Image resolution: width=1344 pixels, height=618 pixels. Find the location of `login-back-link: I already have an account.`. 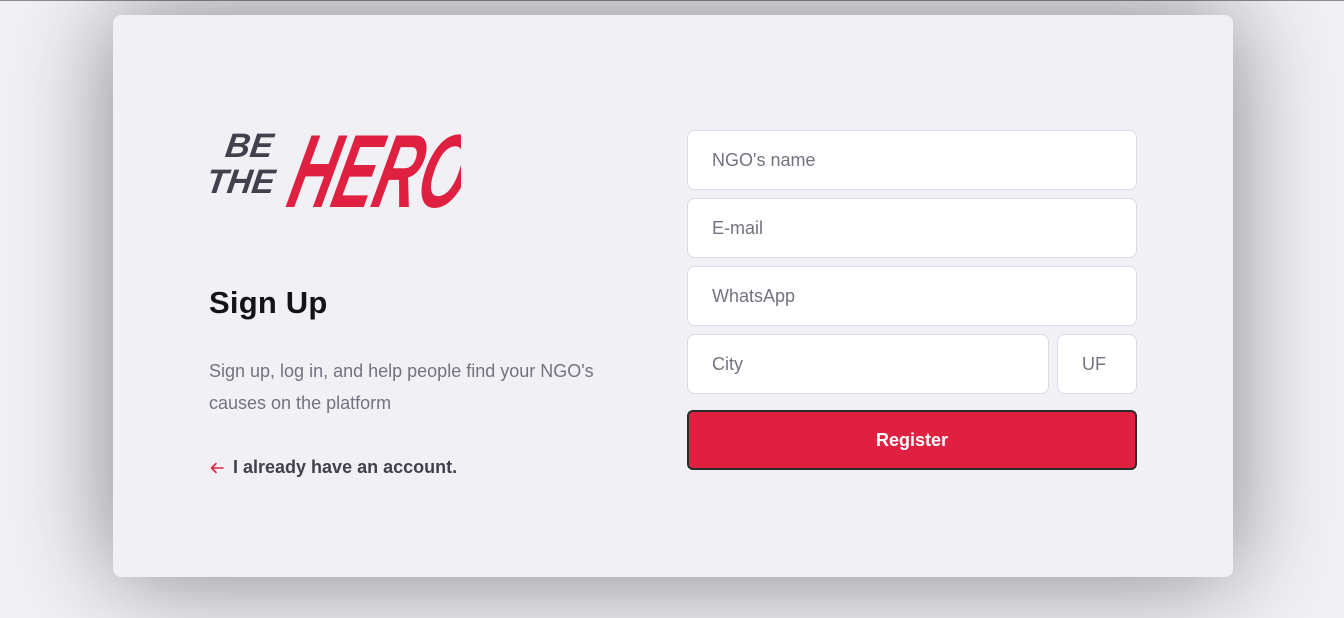

login-back-link: I already have an account. is located at coordinates (333, 467).